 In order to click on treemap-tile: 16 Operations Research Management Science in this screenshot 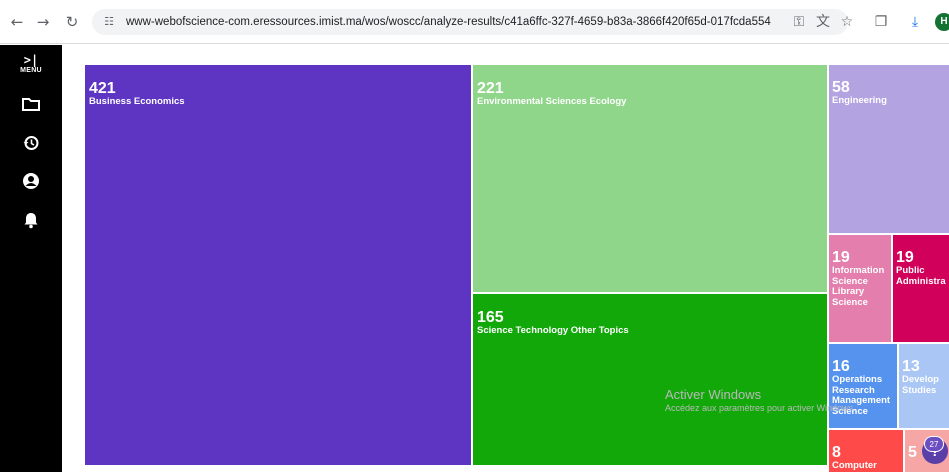, I will do `click(863, 386)`.